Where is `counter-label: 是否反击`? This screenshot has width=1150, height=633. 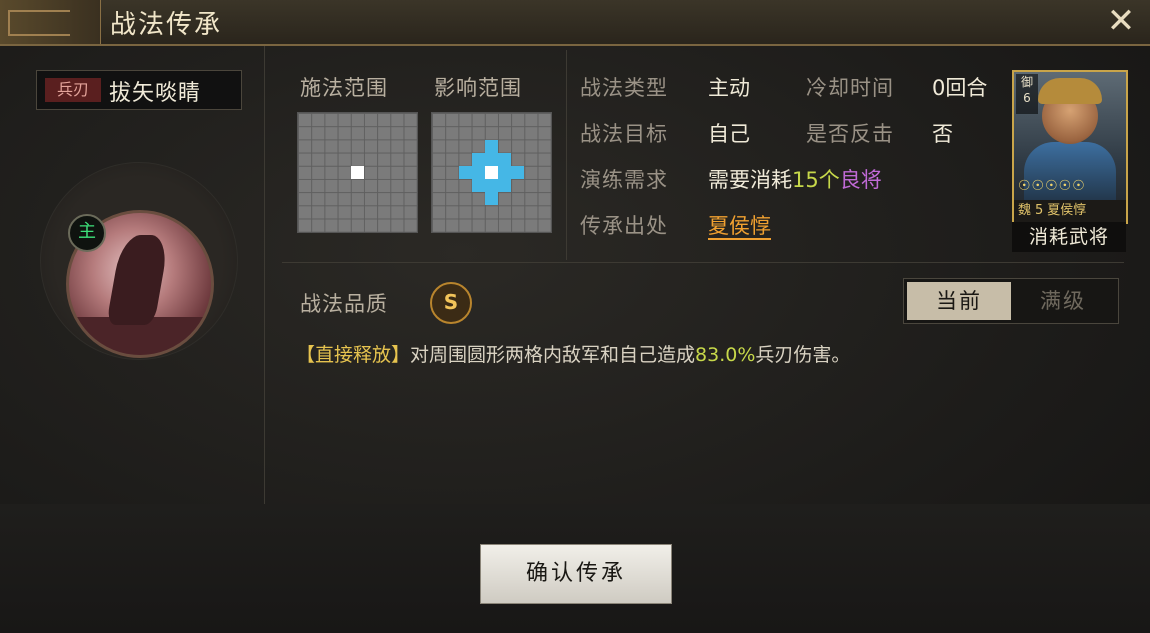
counter-label: 是否反击 is located at coordinates (850, 134).